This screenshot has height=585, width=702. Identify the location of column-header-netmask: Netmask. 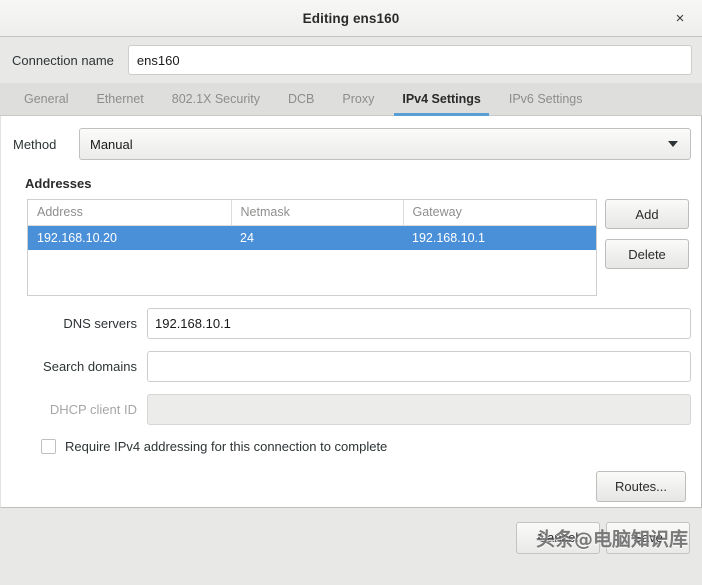
(317, 213).